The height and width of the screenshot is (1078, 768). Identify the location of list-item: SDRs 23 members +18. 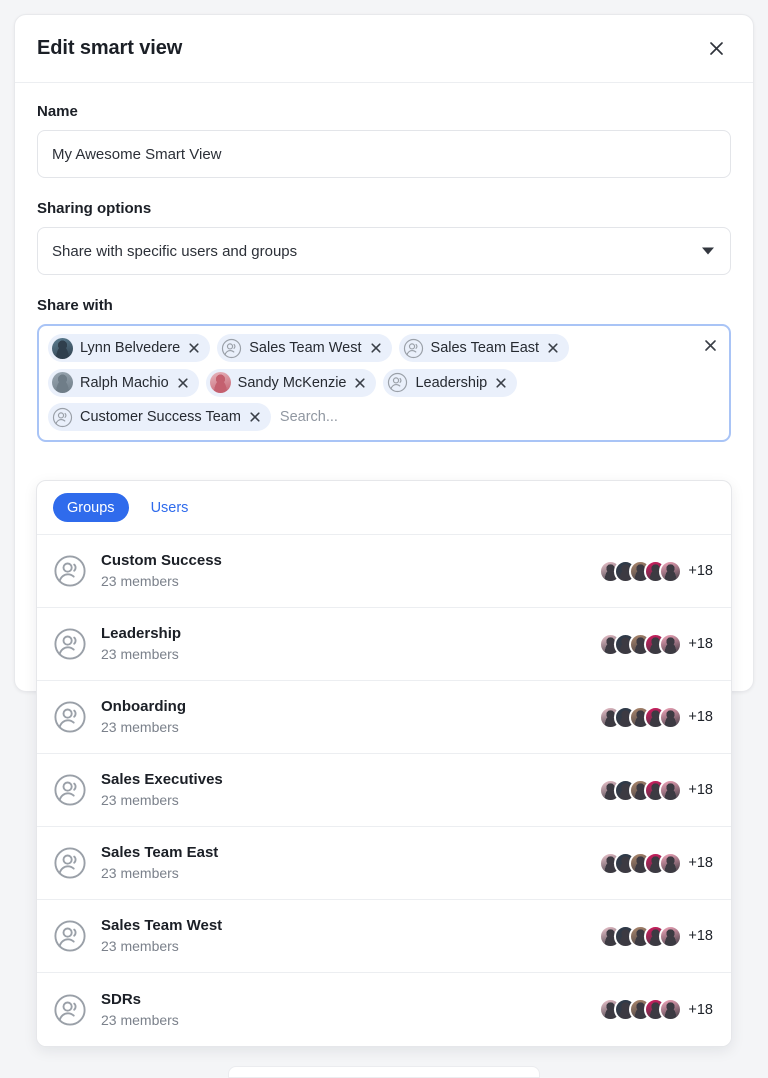
(384, 1009).